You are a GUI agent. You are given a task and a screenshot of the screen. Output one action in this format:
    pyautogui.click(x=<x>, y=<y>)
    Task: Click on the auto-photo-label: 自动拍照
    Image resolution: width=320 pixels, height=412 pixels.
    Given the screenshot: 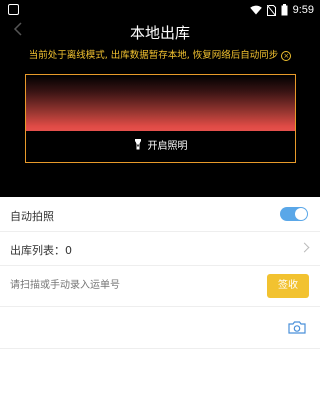 What is the action you would take?
    pyautogui.click(x=32, y=216)
    